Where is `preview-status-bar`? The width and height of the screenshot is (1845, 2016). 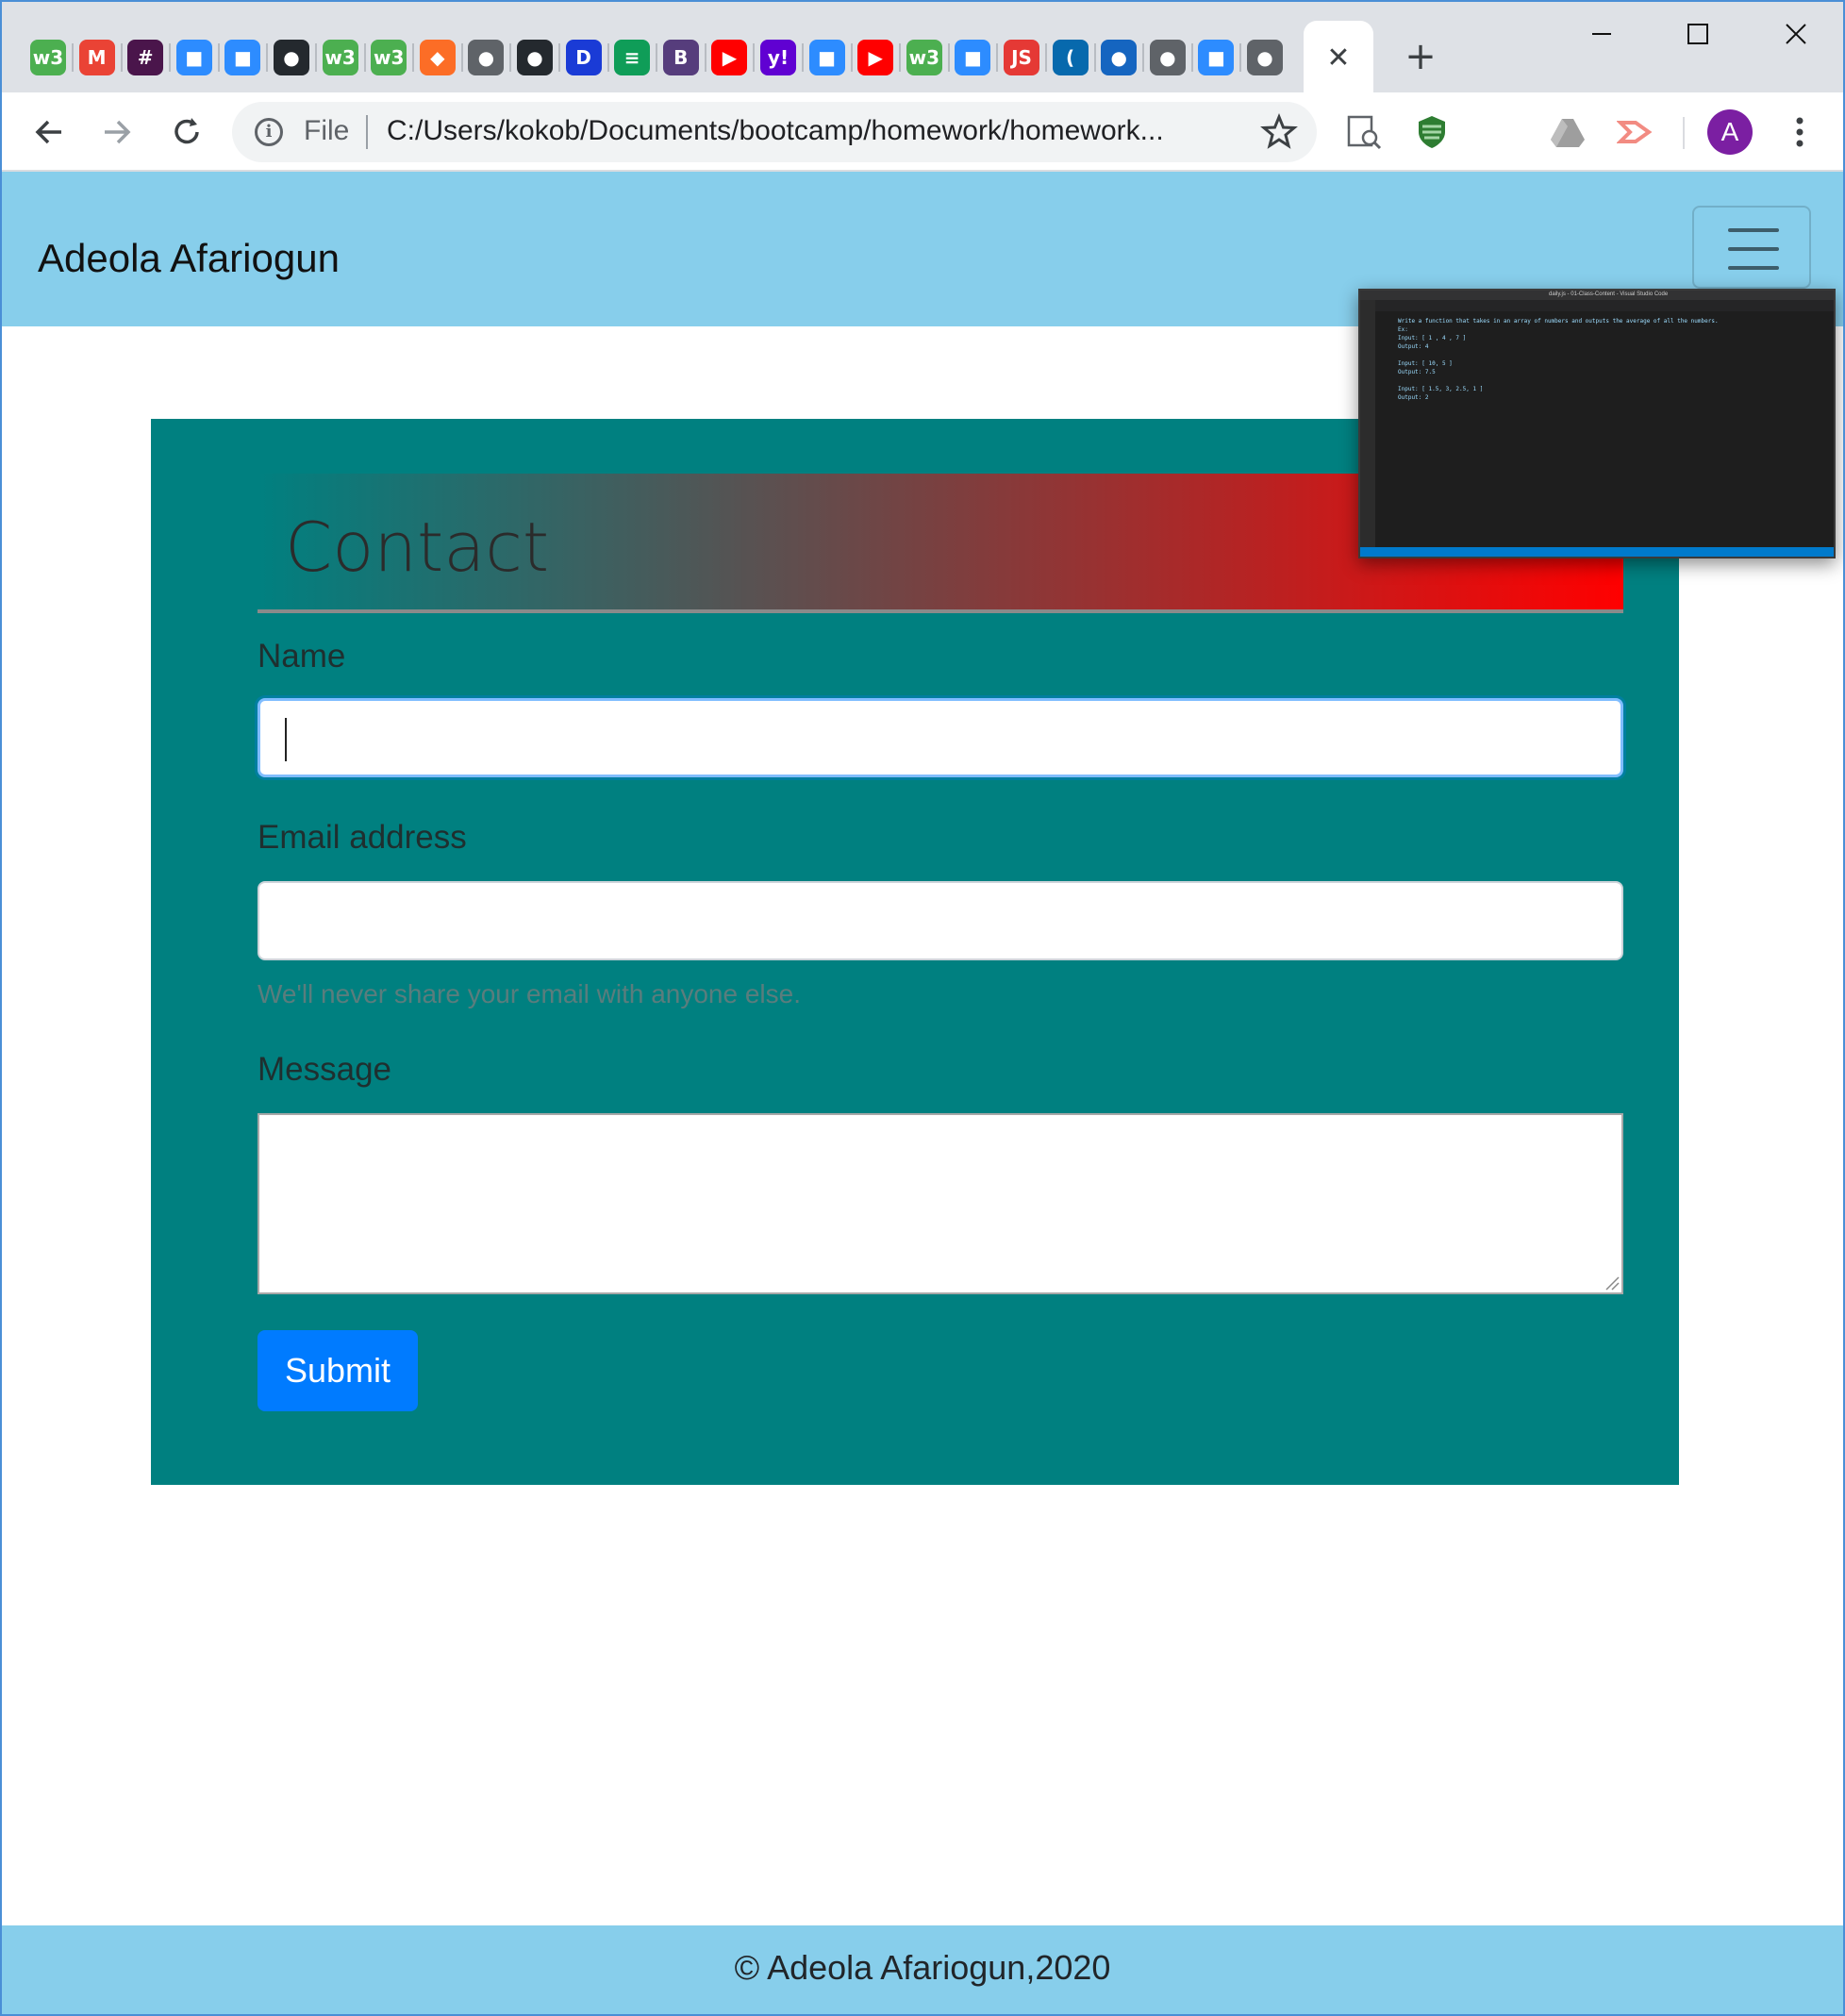 preview-status-bar is located at coordinates (1597, 552).